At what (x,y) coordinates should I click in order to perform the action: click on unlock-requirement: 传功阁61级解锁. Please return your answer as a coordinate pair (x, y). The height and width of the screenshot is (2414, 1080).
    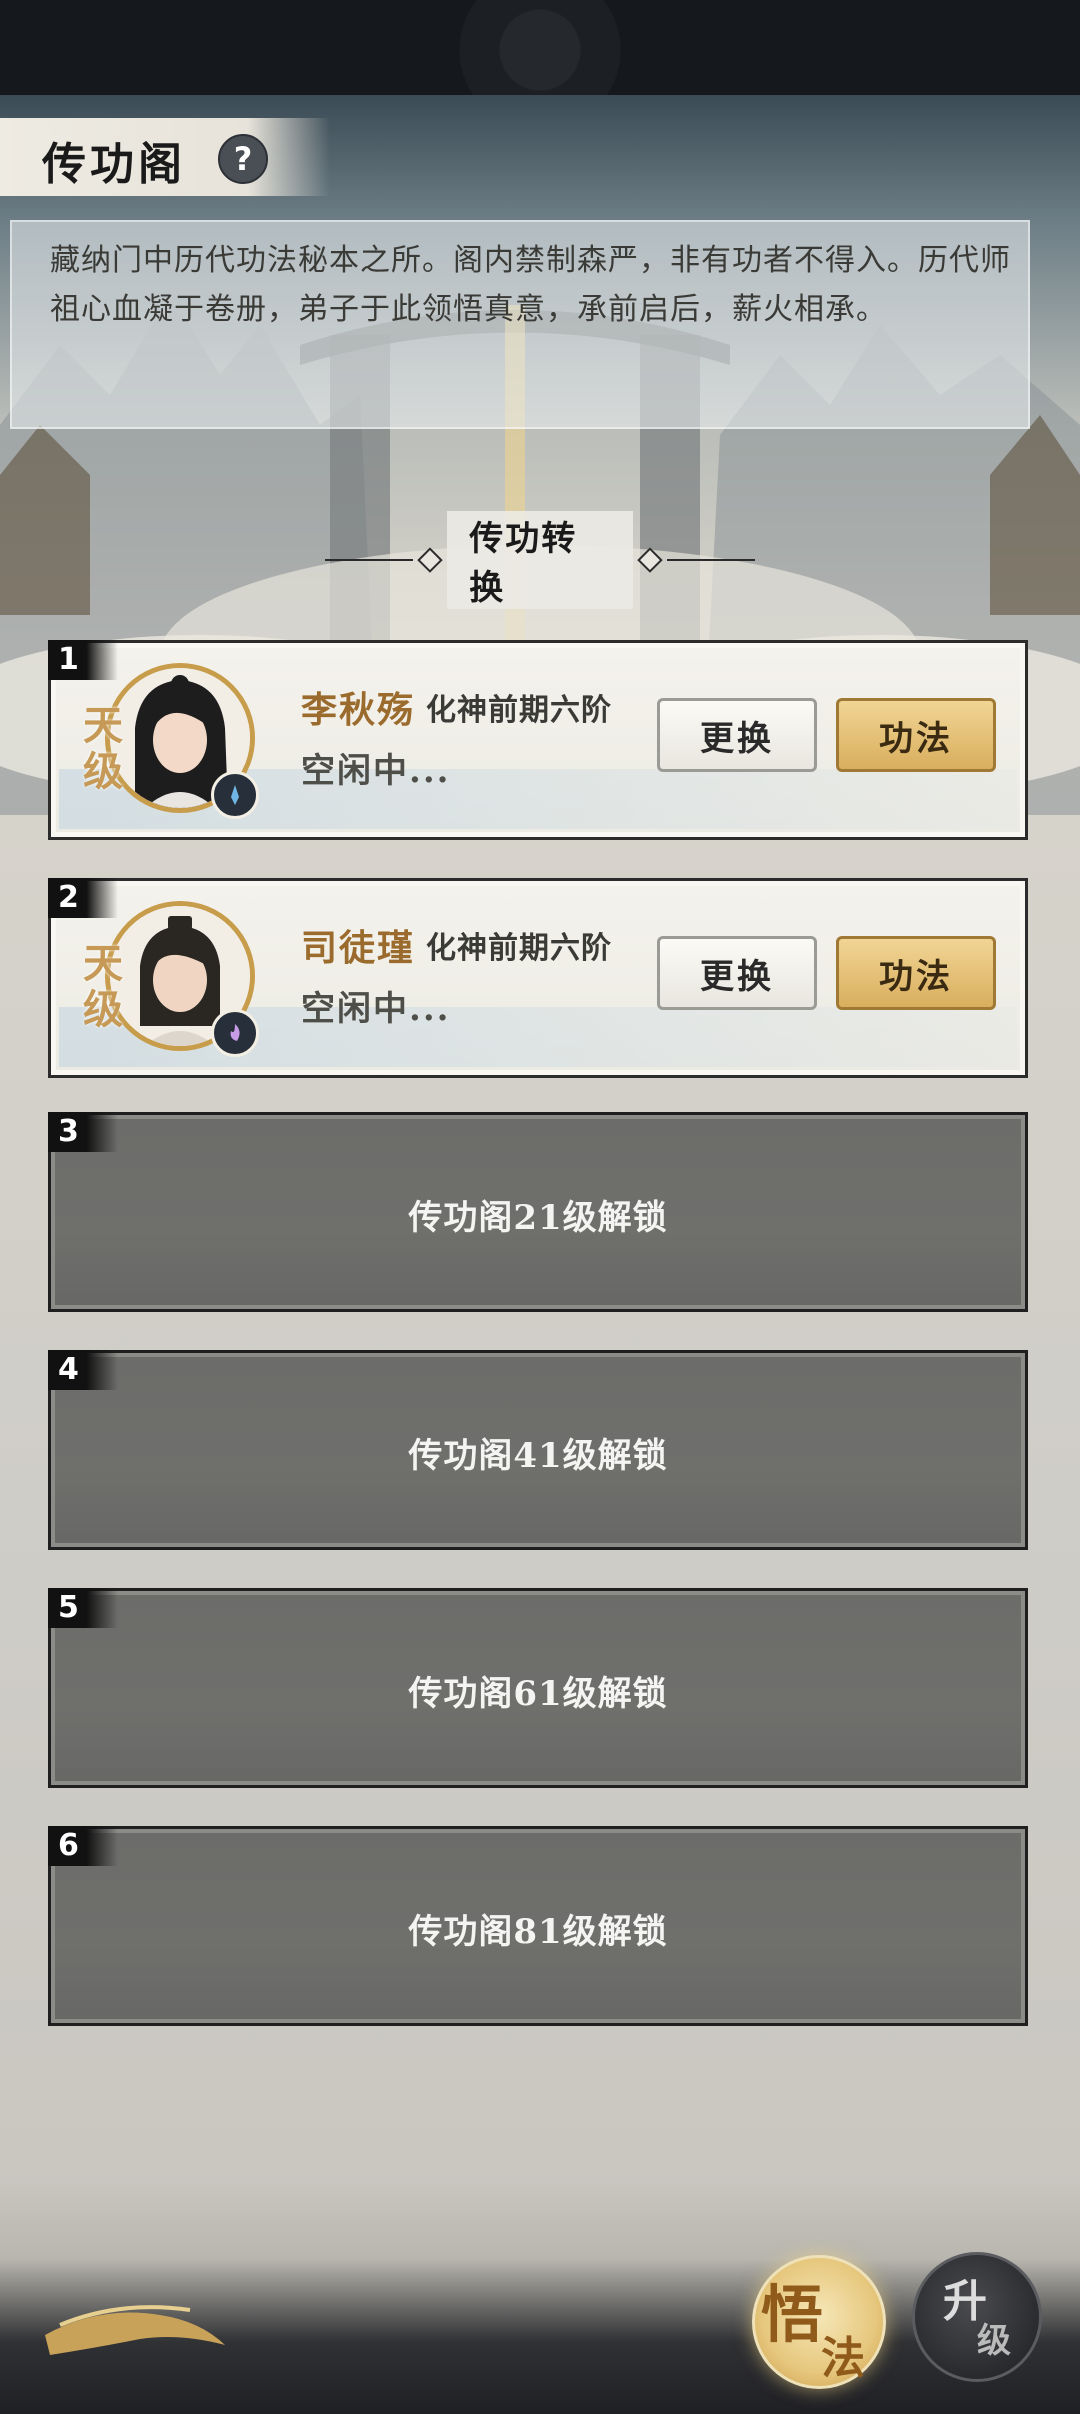
    Looking at the image, I should click on (538, 1694).